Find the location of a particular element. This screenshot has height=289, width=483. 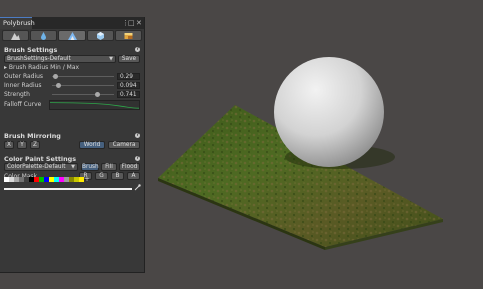

brush-mirroring-header: Brush Mirroring is located at coordinates (32, 136).